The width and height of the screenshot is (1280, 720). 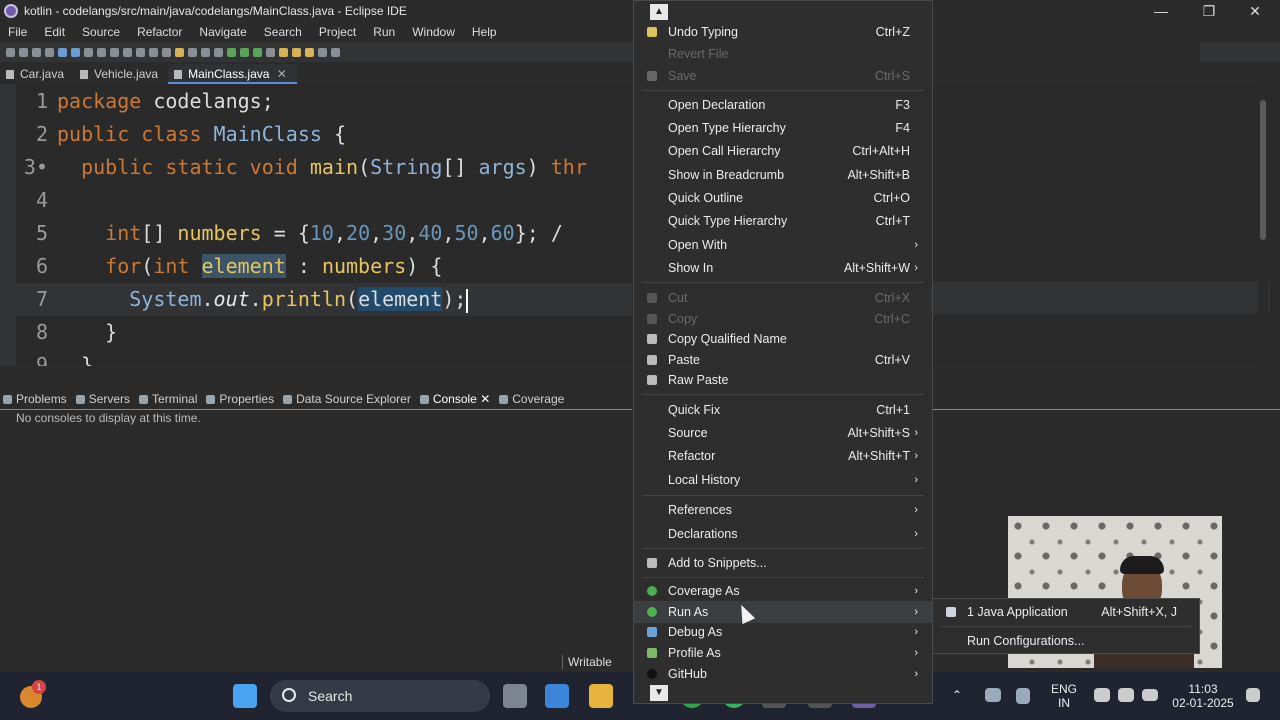 I want to click on menu-item-paste: Paste Ctrl+V, so click(x=783, y=360).